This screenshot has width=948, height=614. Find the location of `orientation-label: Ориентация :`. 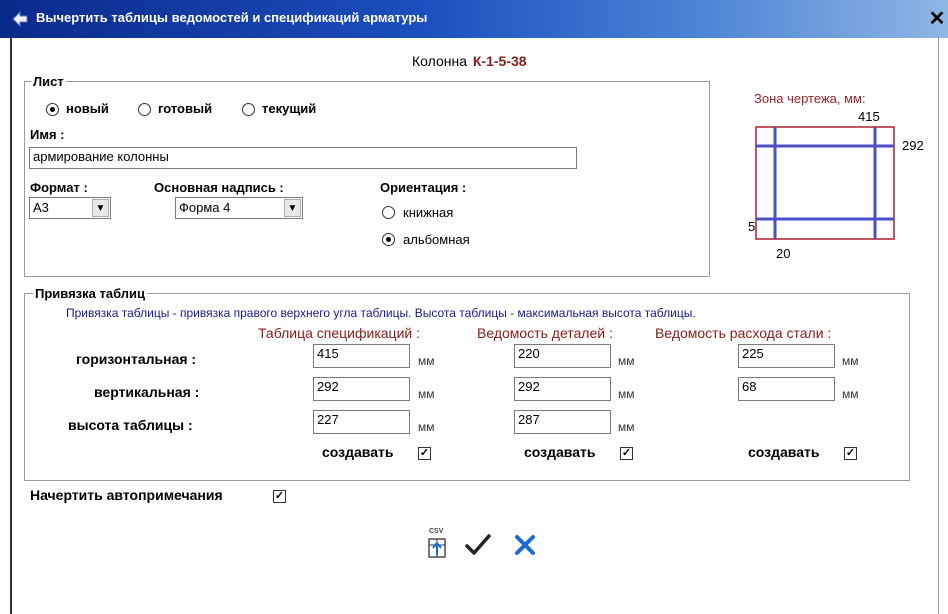

orientation-label: Ориентация : is located at coordinates (423, 187).